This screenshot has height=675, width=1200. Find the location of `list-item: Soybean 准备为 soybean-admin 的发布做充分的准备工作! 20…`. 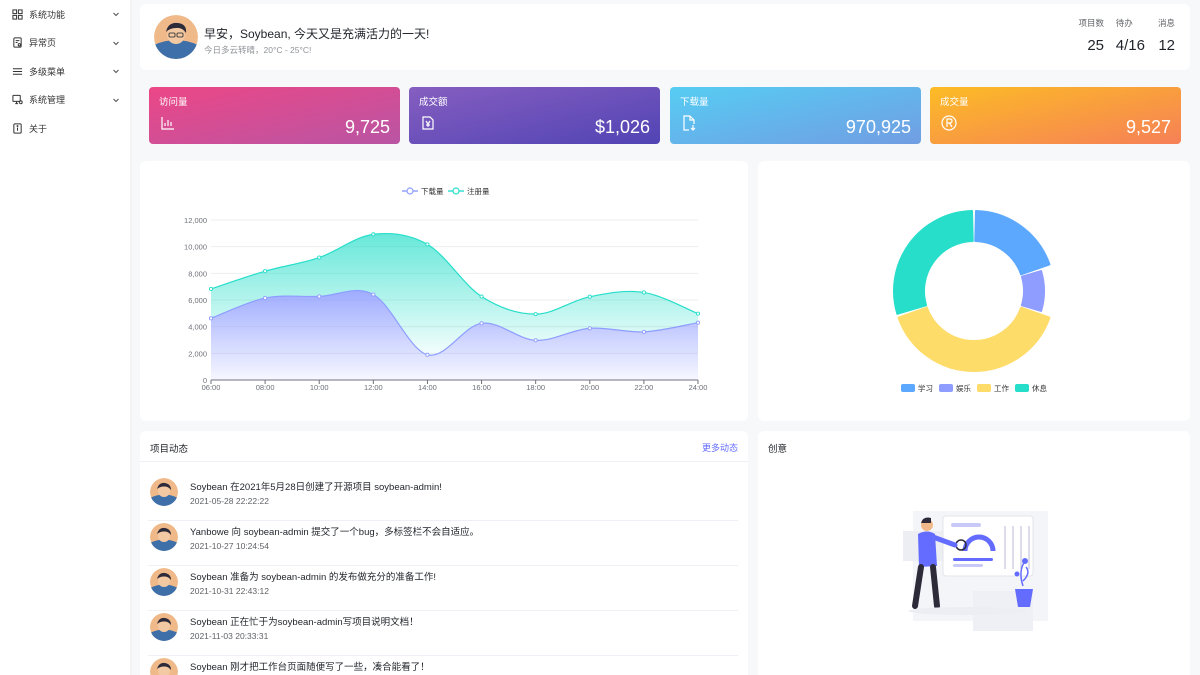

list-item: Soybean 准备为 soybean-admin 的发布做充分的准备工作! 20… is located at coordinates (443, 588).